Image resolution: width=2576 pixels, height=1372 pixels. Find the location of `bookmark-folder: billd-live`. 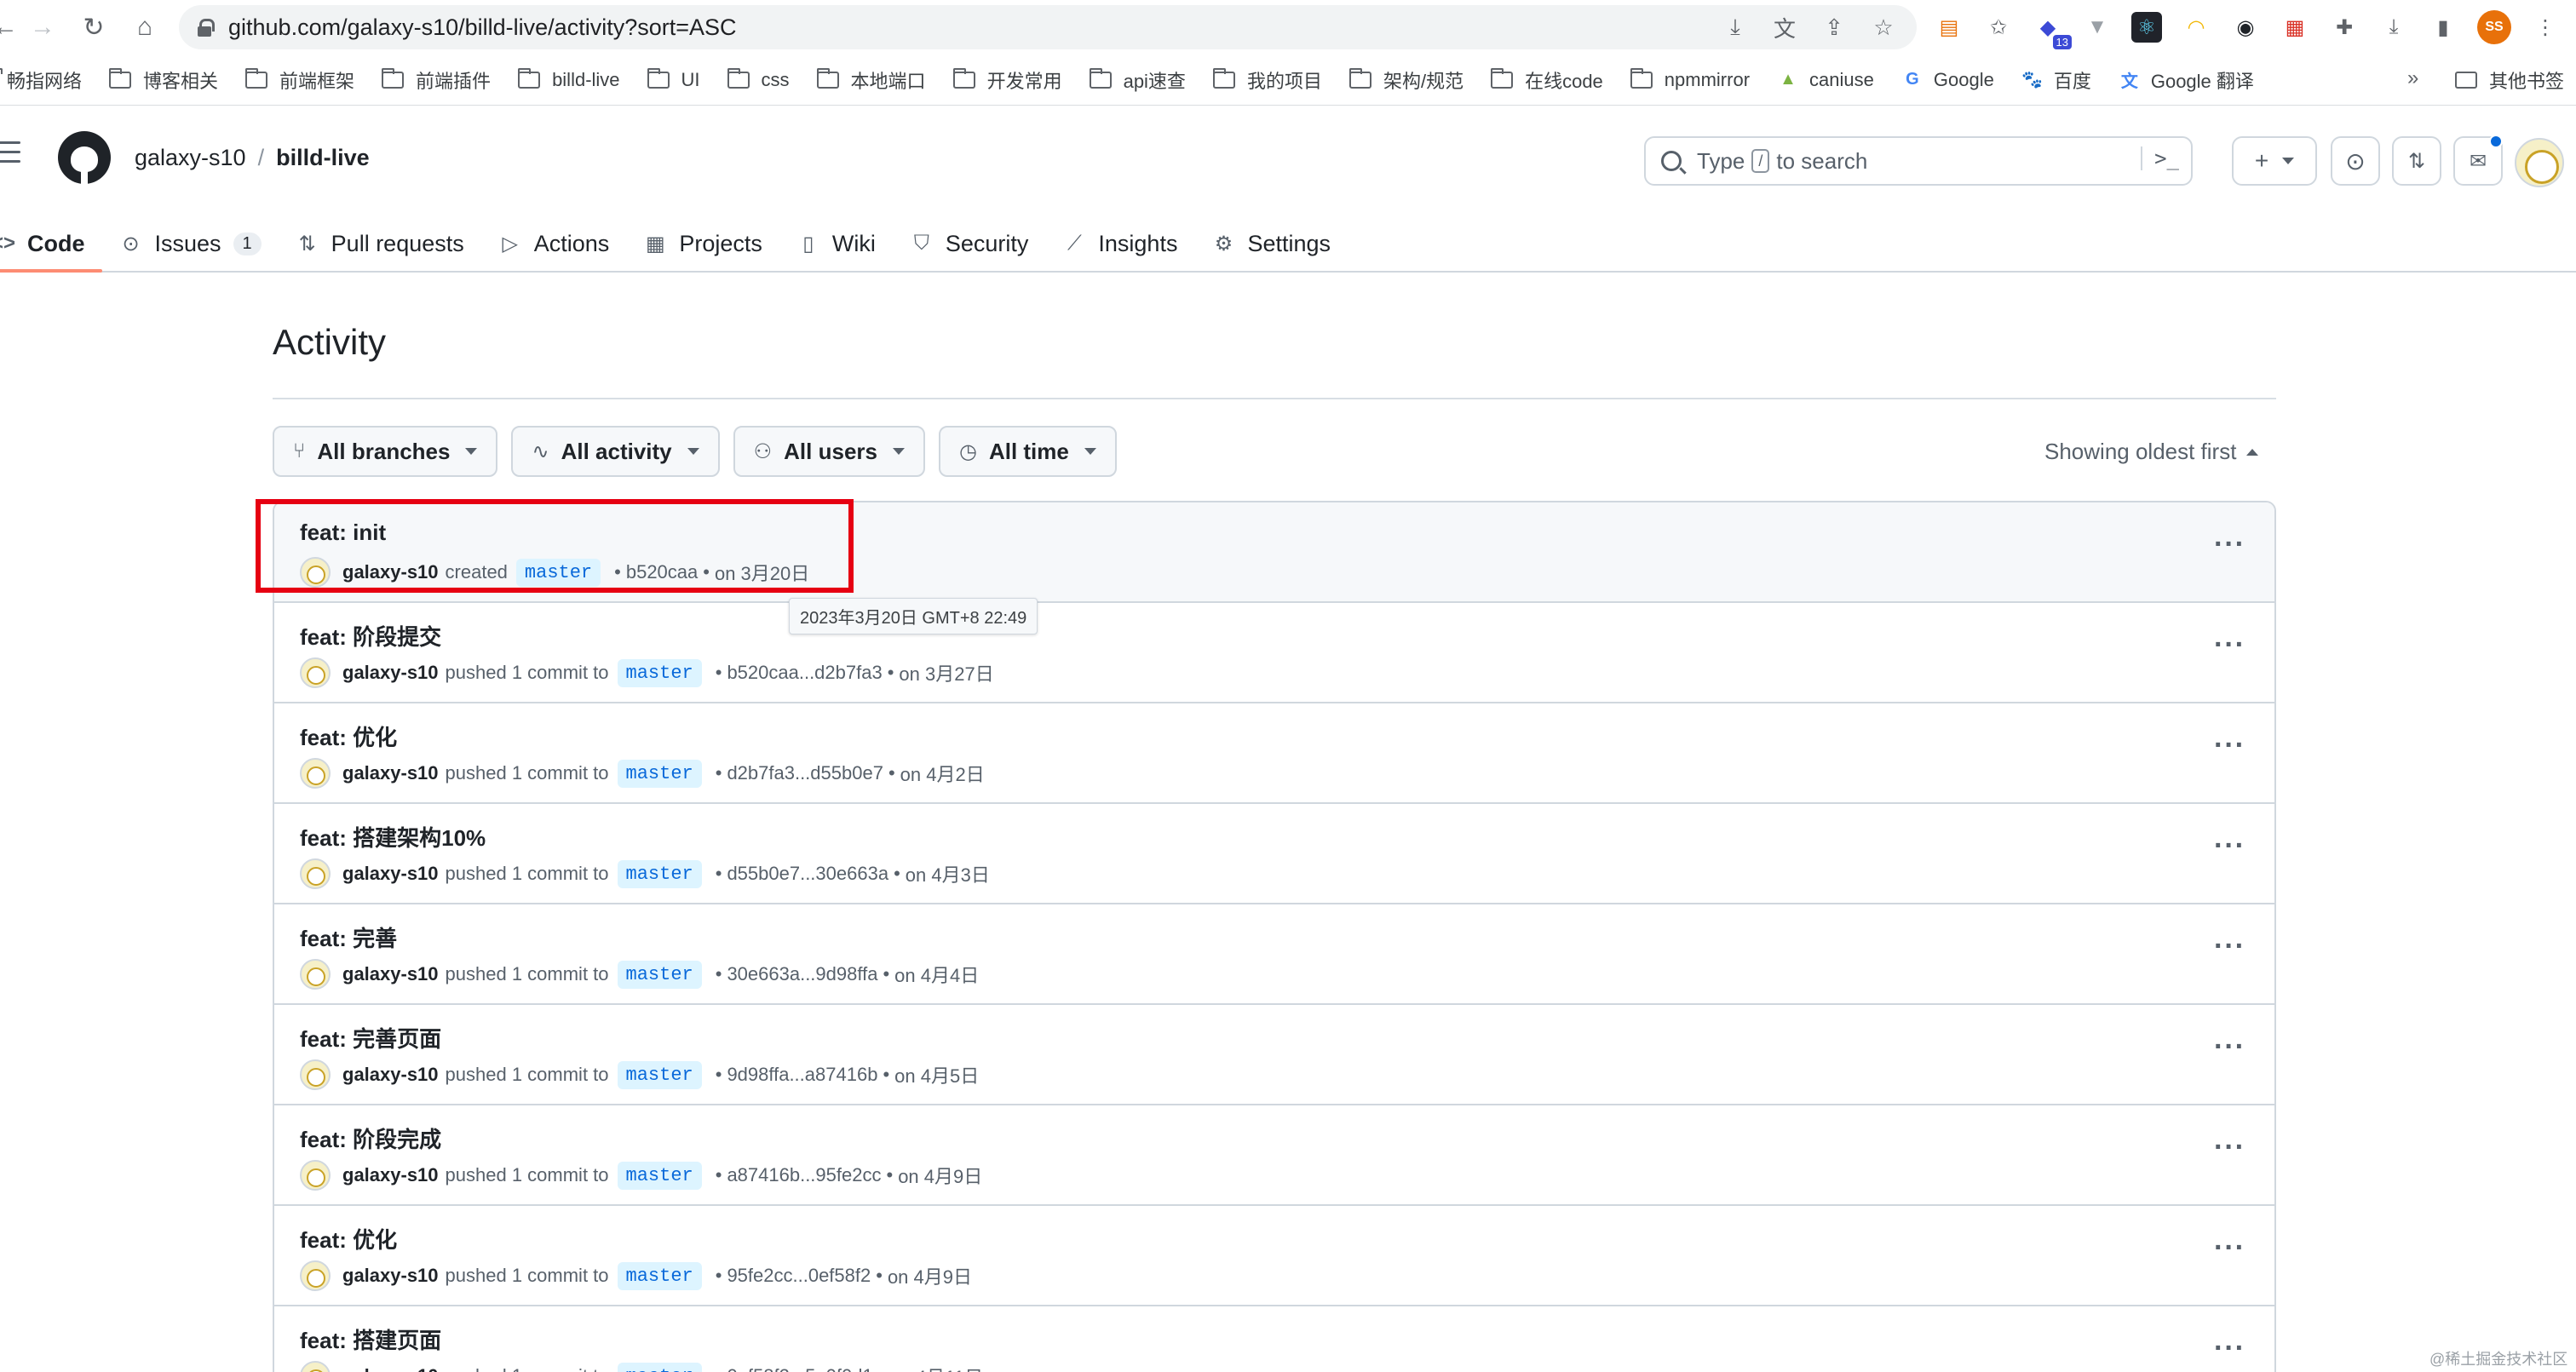

bookmark-folder: billd-live is located at coordinates (569, 79).